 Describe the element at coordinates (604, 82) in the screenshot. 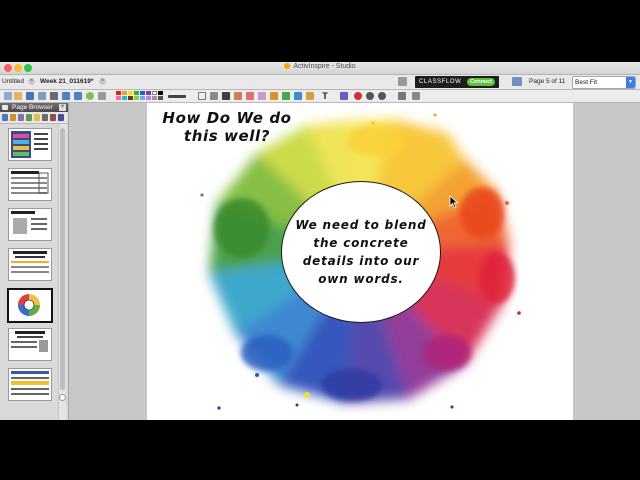

I see `zoom-select: Best Fit ▼` at that location.